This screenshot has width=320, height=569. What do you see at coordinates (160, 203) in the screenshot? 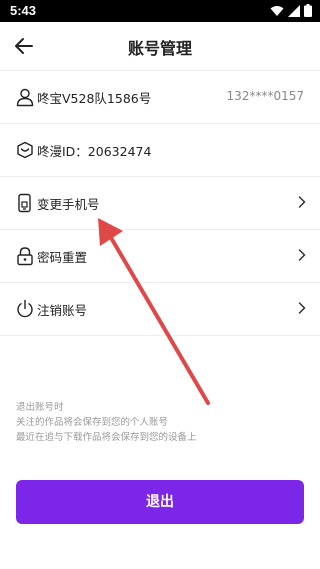
I see `change-phone-row: 变更手机号` at bounding box center [160, 203].